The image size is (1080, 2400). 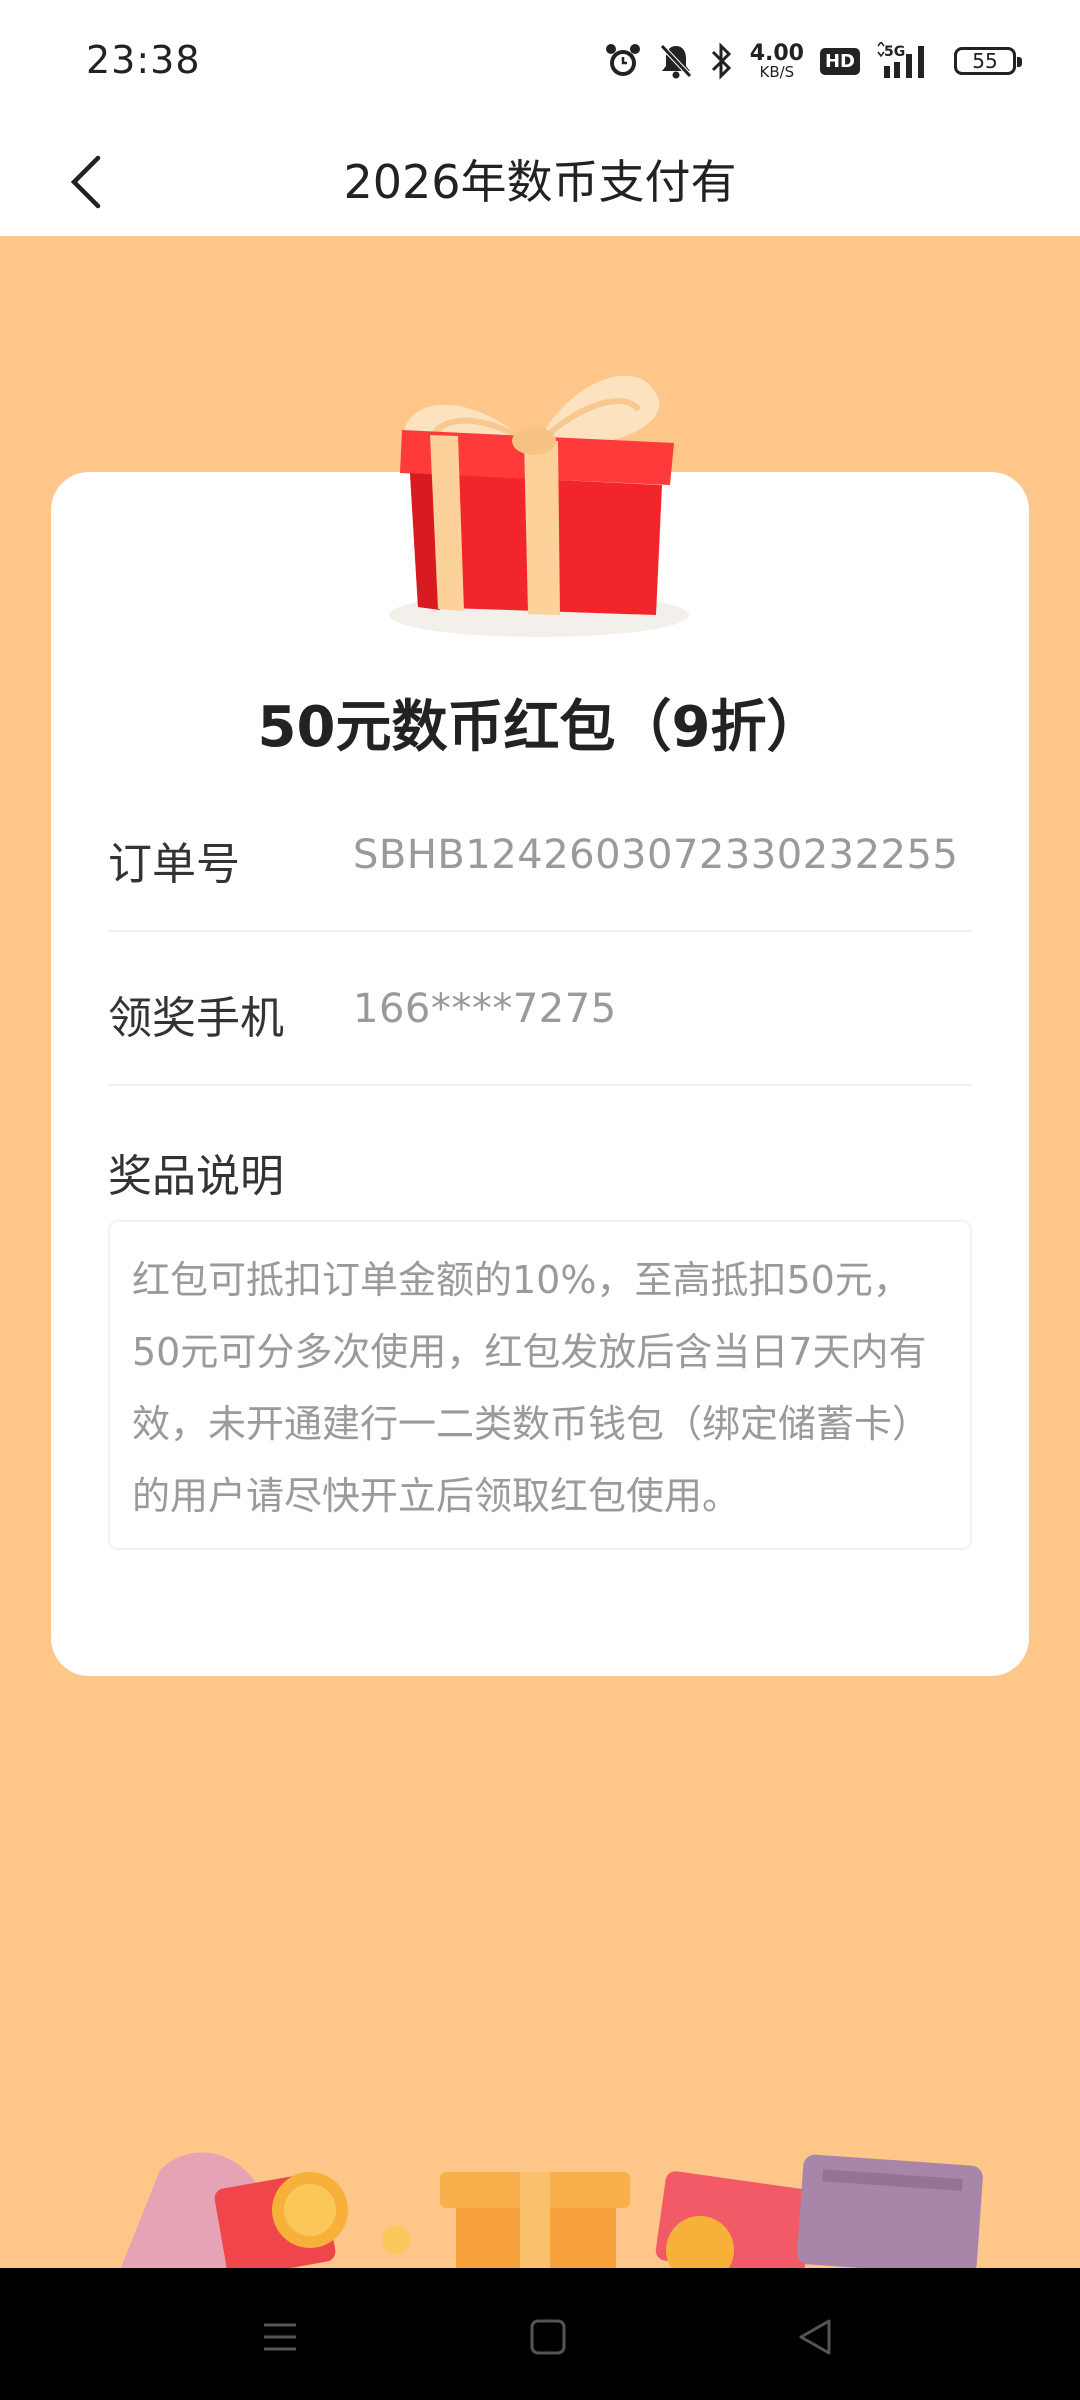 I want to click on back-icon, so click(x=815, y=2337).